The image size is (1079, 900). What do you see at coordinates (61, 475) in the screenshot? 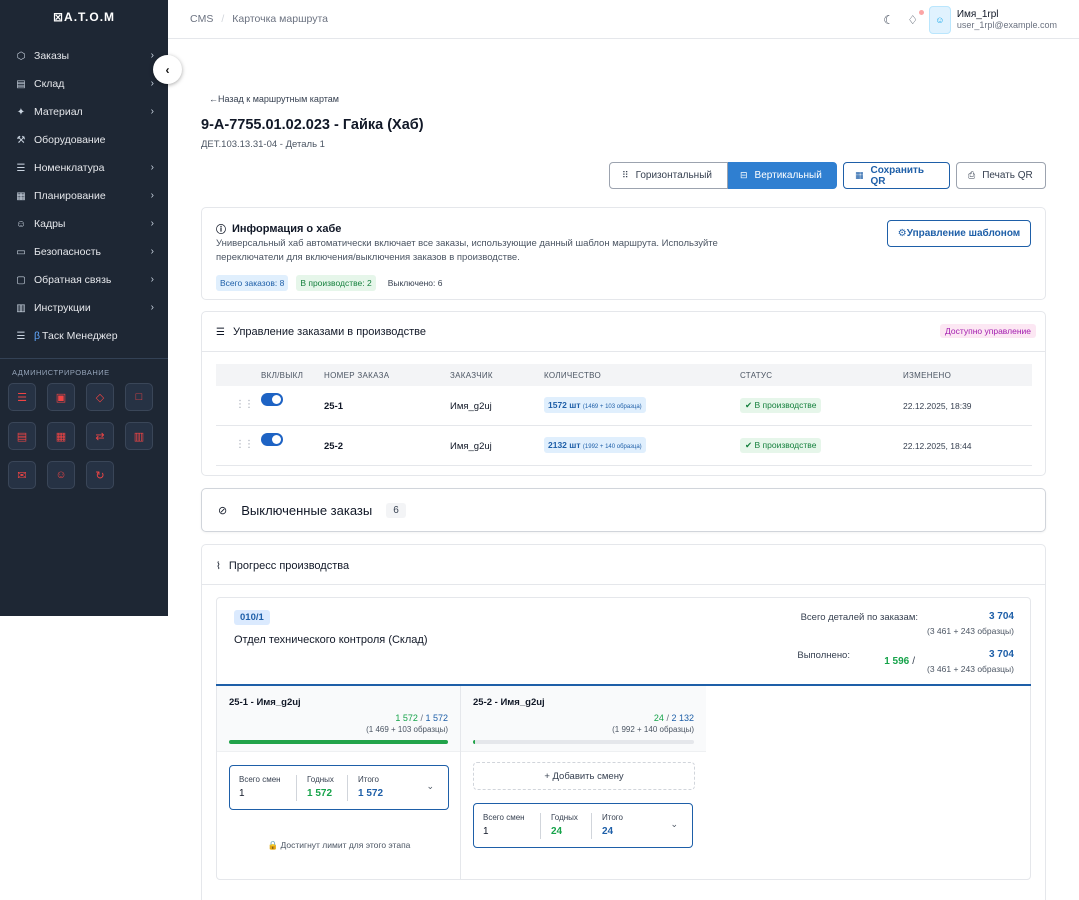
I see `user-admin-icon: ☺` at bounding box center [61, 475].